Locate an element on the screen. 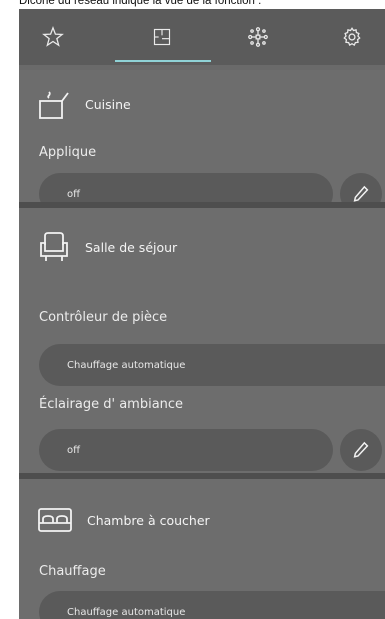 Image resolution: width=385 pixels, height=619 pixels. floorplan-icon is located at coordinates (162, 37).